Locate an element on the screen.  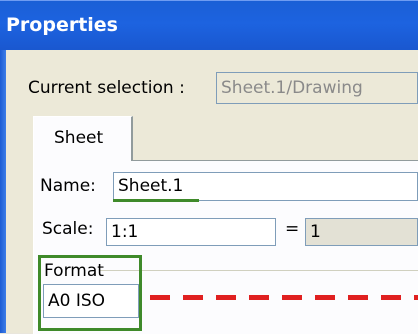
name-input: Sheet.1 is located at coordinates (265, 186).